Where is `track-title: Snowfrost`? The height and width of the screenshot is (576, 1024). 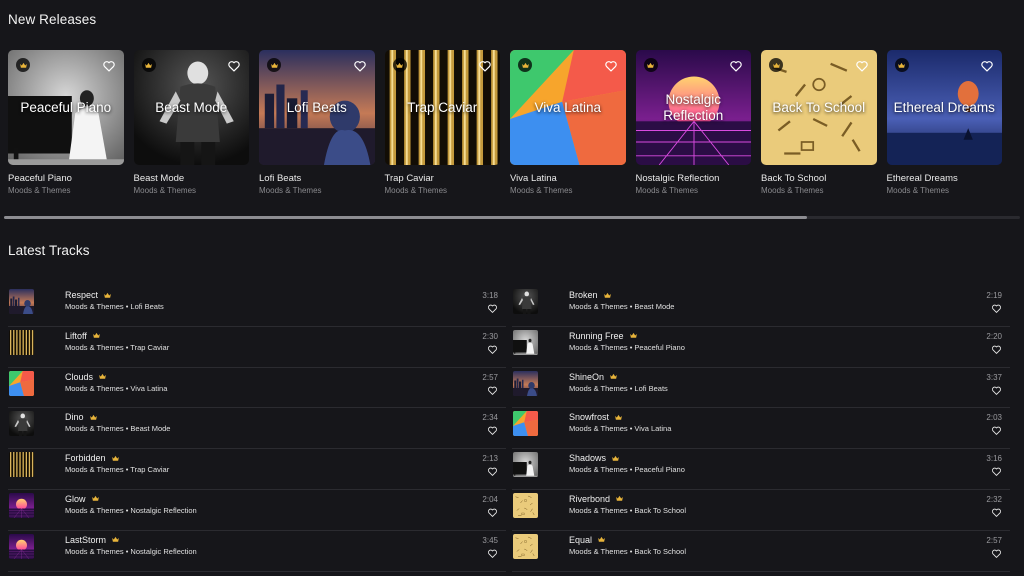
track-title: Snowfrost is located at coordinates (589, 417).